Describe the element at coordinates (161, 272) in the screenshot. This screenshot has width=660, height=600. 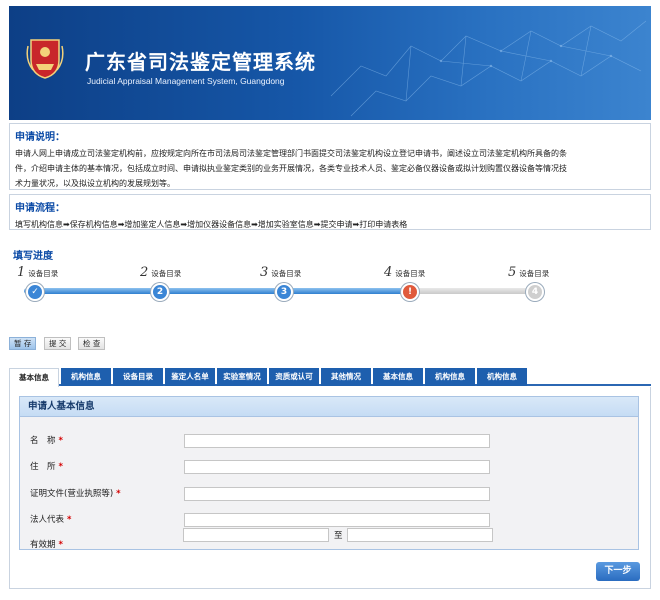
I see `step-label-2: 2 设备目录` at that location.